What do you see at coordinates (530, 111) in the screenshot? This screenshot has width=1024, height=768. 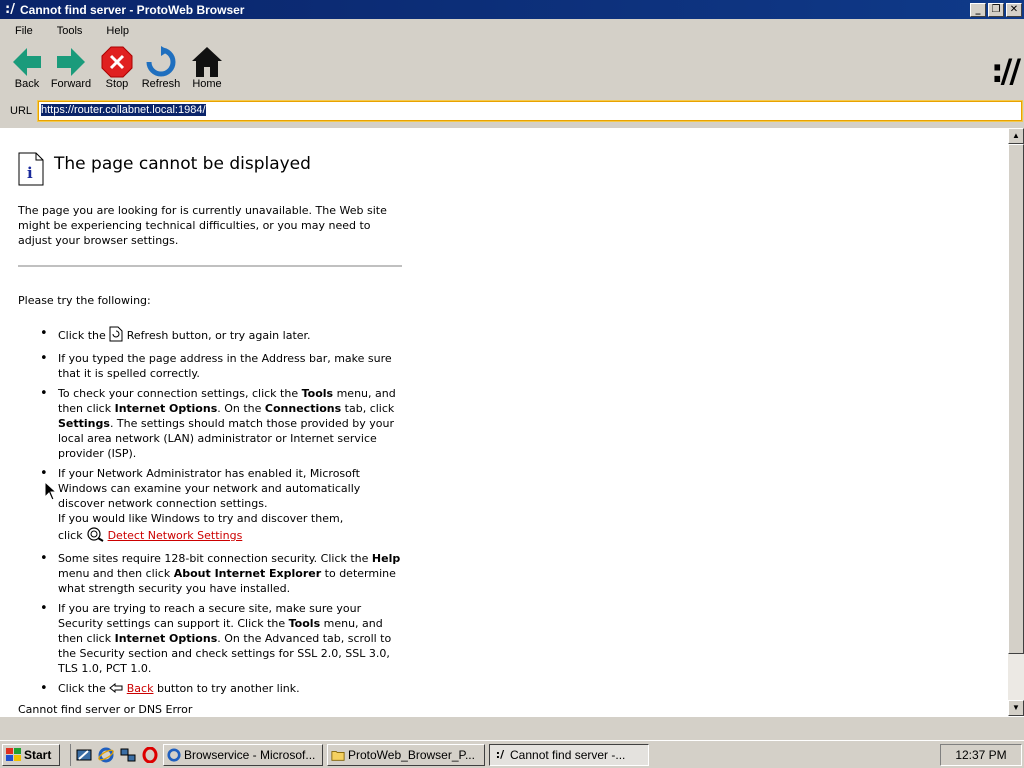 I see `url-input: https://router.collabnet.local:1984/` at bounding box center [530, 111].